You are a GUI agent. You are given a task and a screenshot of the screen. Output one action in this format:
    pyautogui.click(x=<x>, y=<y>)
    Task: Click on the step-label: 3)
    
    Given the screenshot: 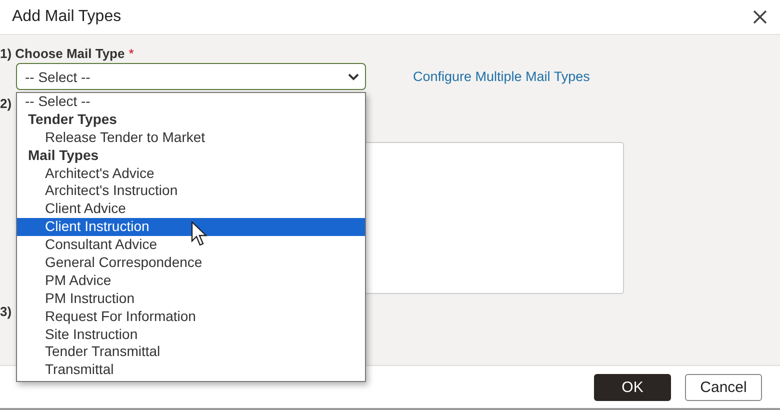 What is the action you would take?
    pyautogui.click(x=6, y=312)
    